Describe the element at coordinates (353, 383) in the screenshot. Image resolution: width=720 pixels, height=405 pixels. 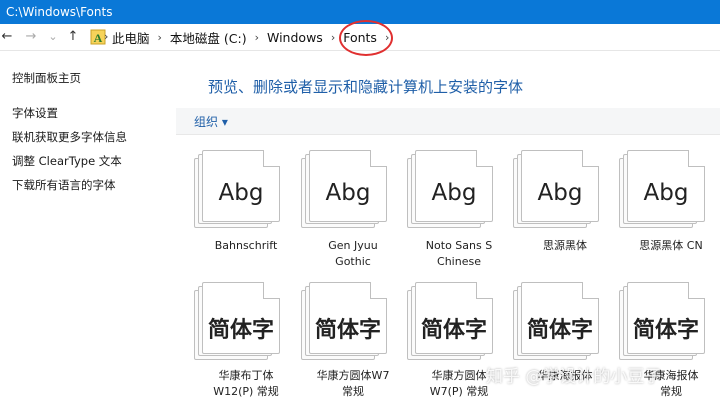
I see `font-name: 华康方圆体W7 常规` at that location.